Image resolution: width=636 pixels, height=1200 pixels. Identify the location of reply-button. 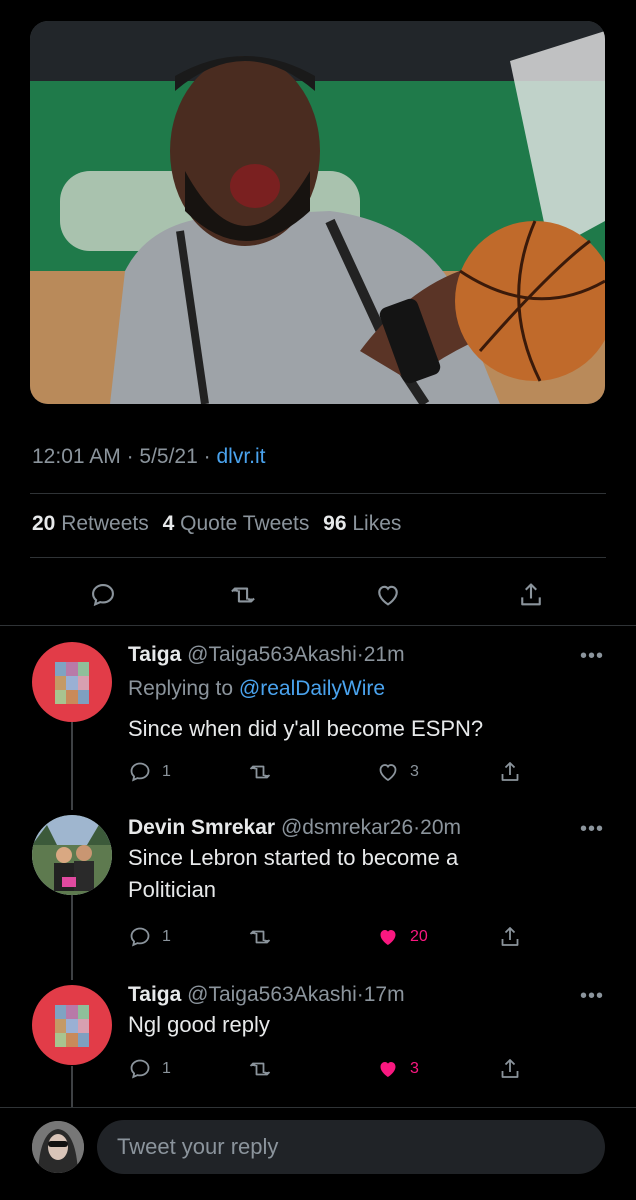
(103, 595).